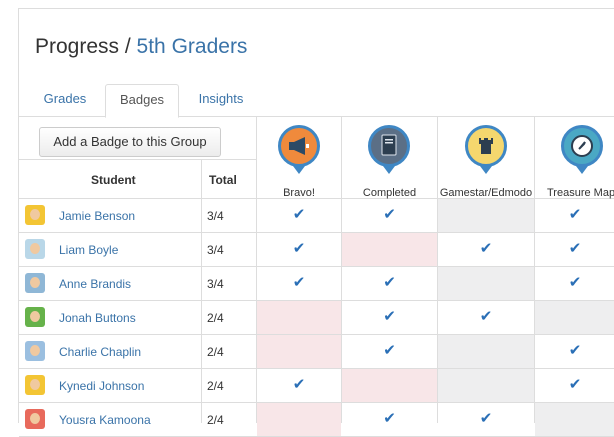  I want to click on add-badge-button: Add a Badge to this Group, so click(130, 142).